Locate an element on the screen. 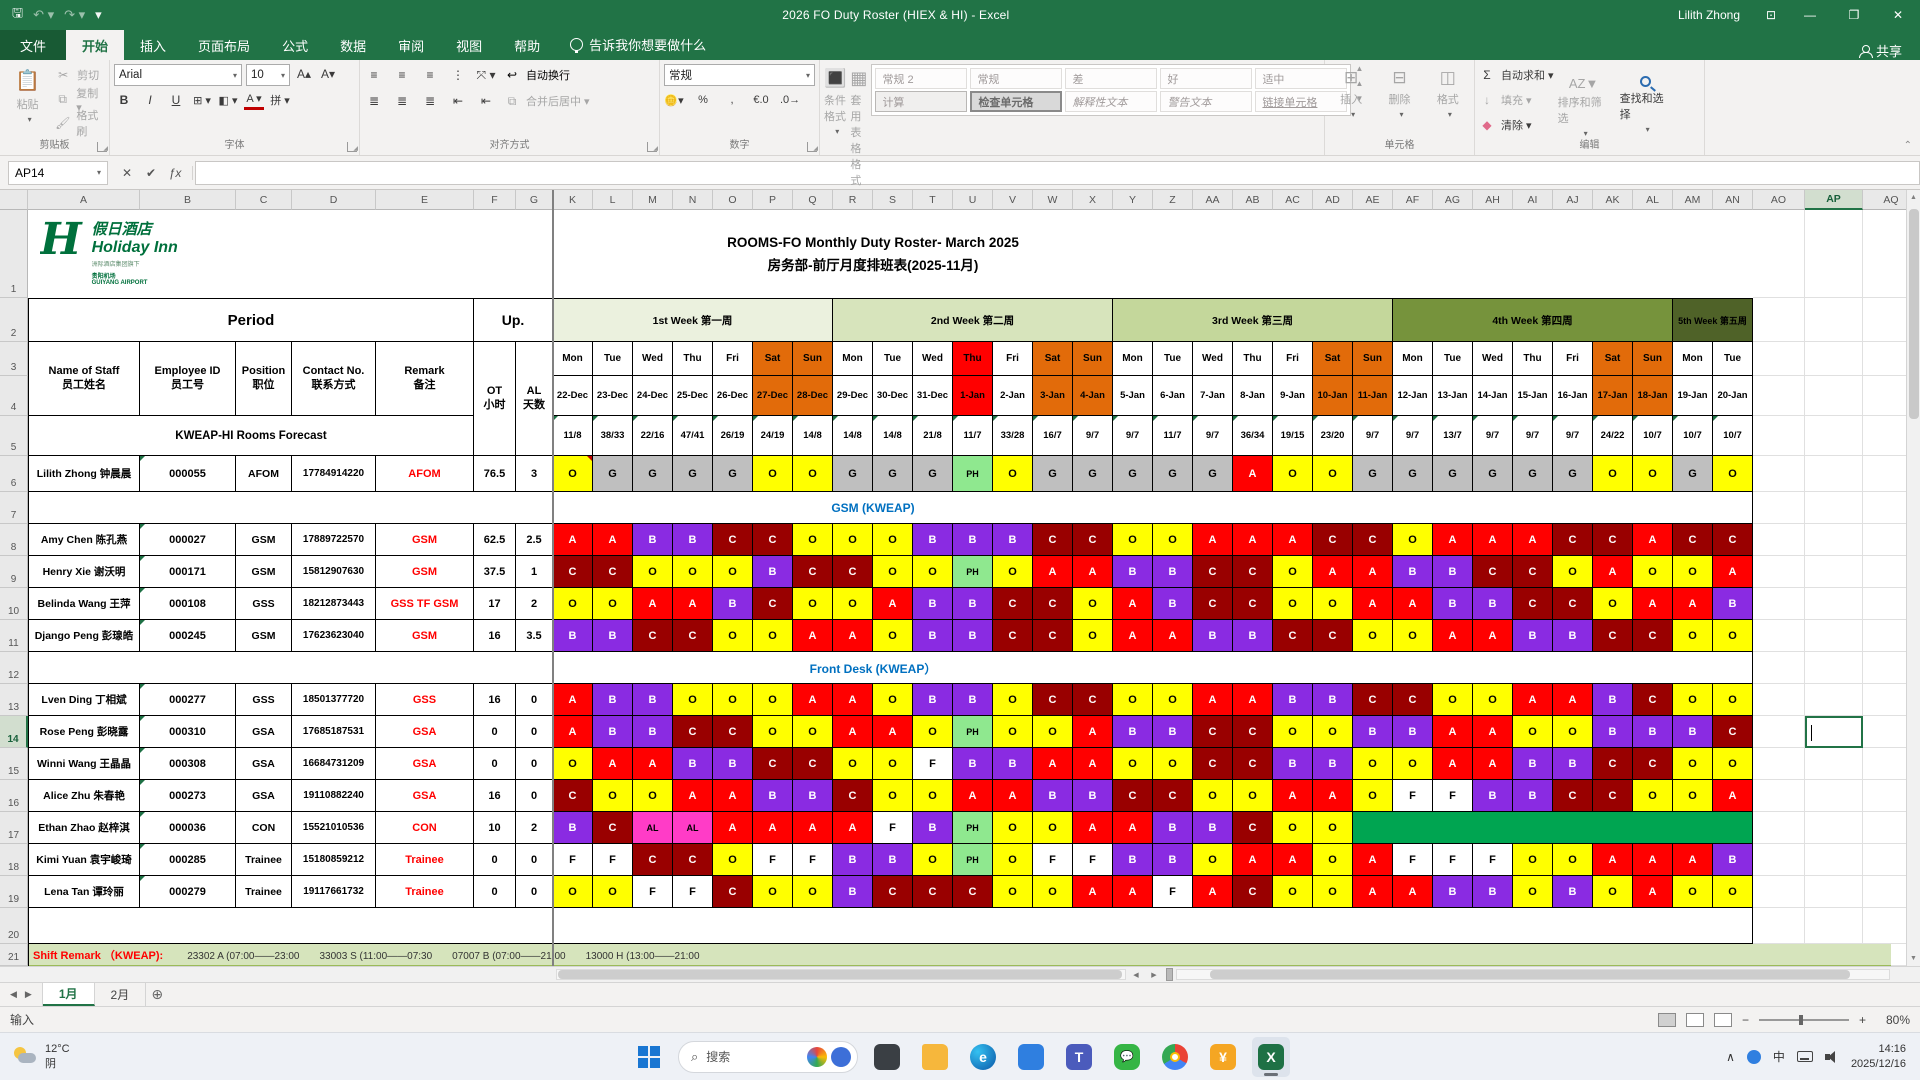 The width and height of the screenshot is (1920, 1080). sheet-tab-1月: 1月 is located at coordinates (68, 994).